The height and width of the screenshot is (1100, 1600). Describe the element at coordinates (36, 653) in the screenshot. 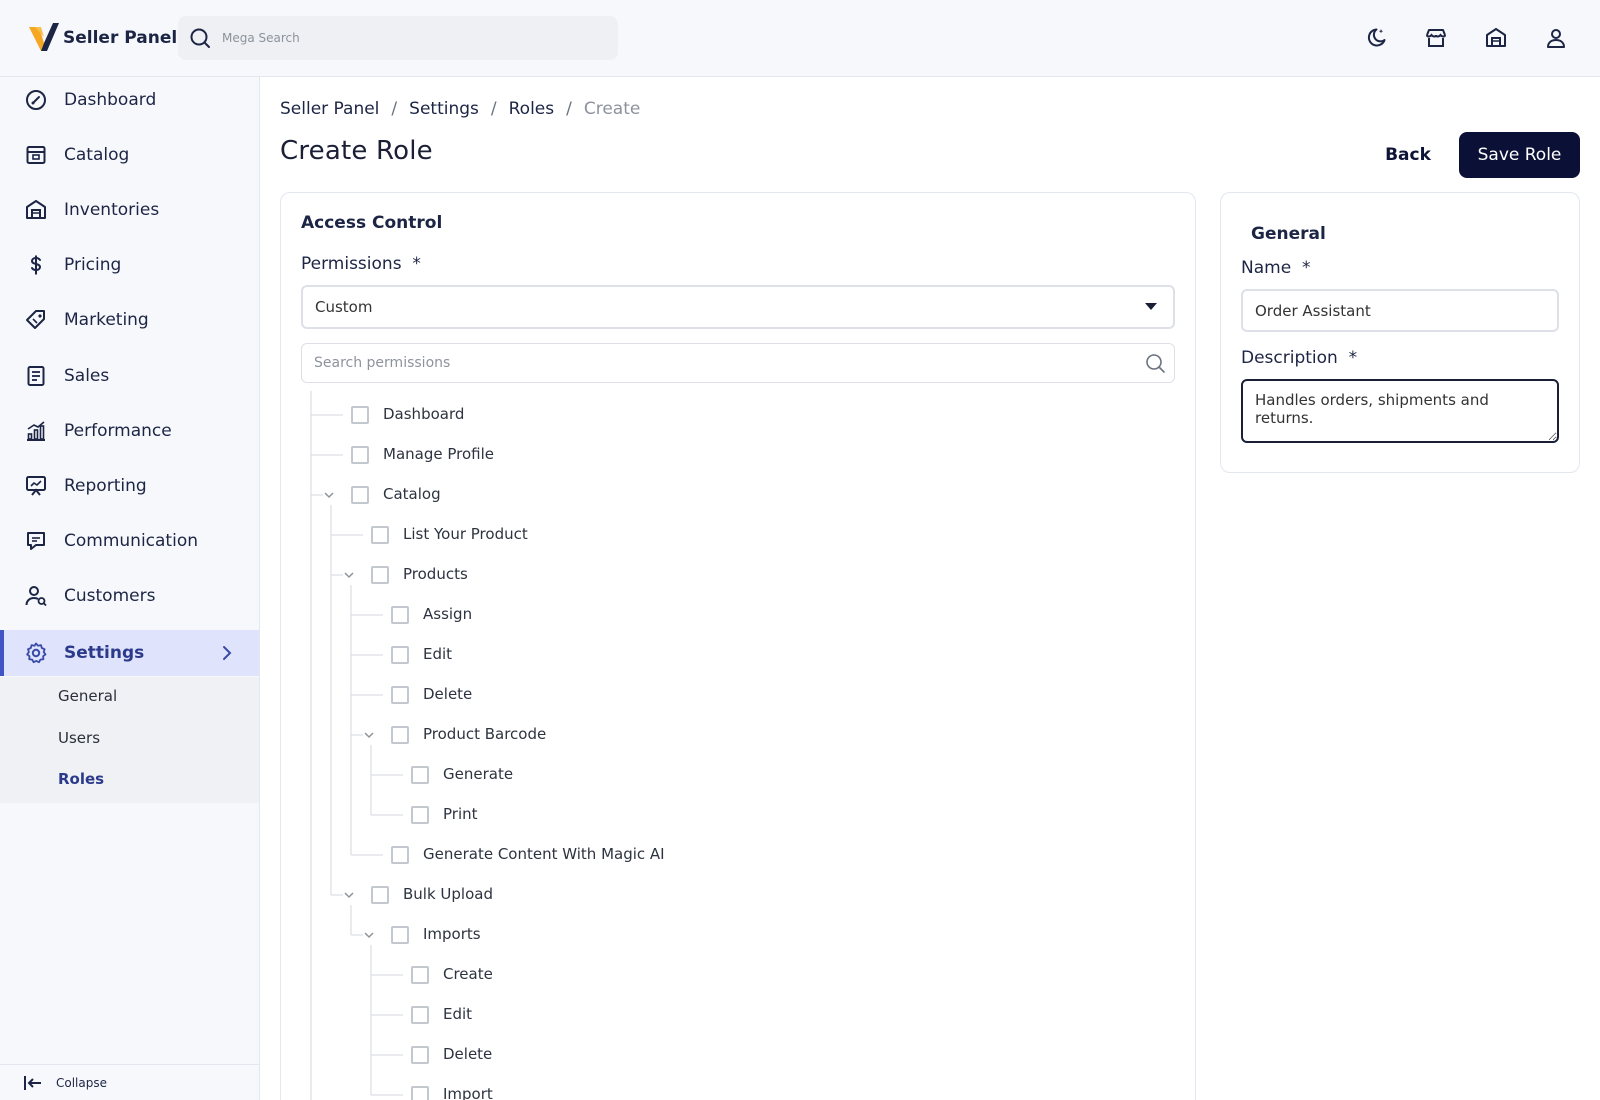

I see `gear-icon` at that location.